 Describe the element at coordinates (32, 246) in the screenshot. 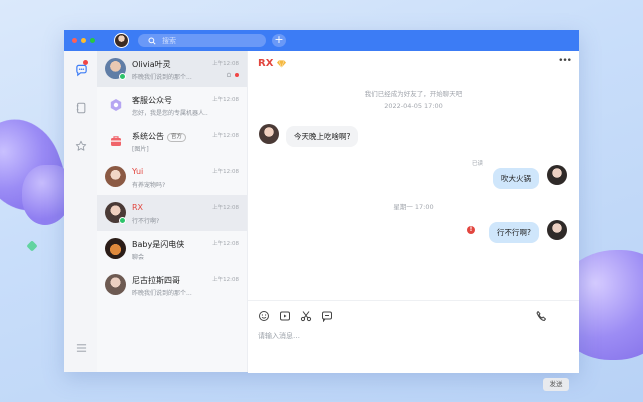

I see `decorative-gem` at that location.